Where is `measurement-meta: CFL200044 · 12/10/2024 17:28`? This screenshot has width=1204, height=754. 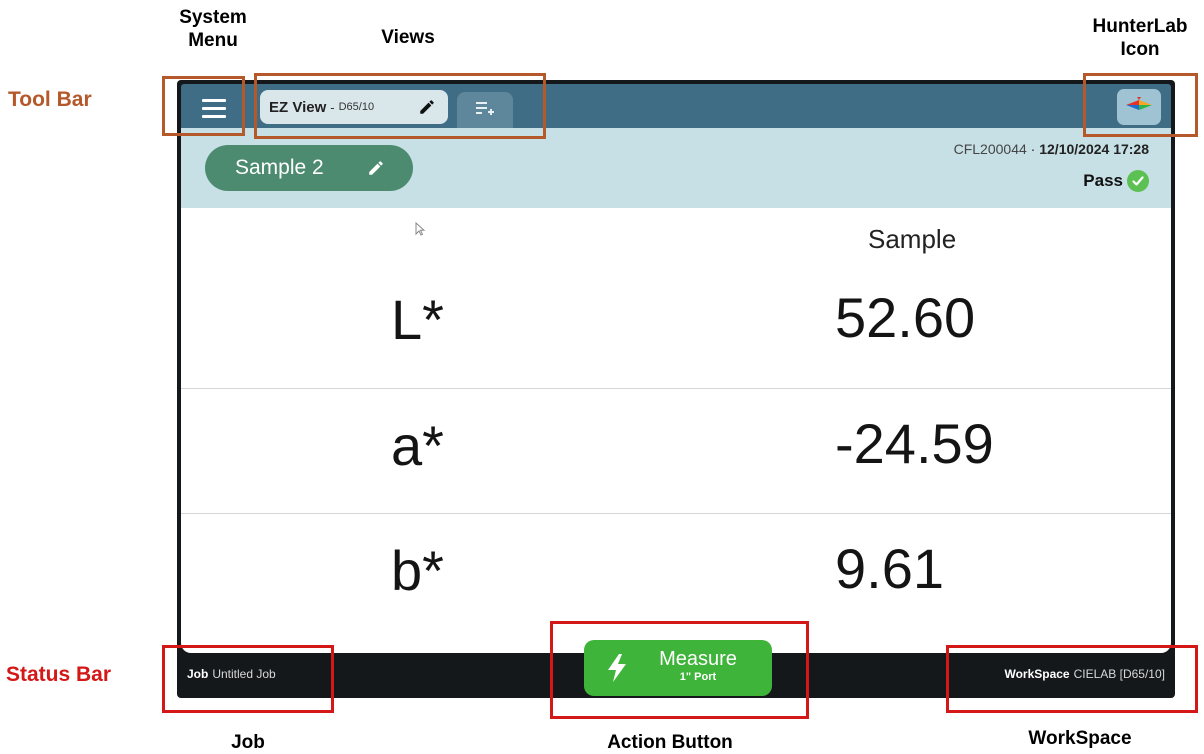 measurement-meta: CFL200044 · 12/10/2024 17:28 is located at coordinates (1051, 149).